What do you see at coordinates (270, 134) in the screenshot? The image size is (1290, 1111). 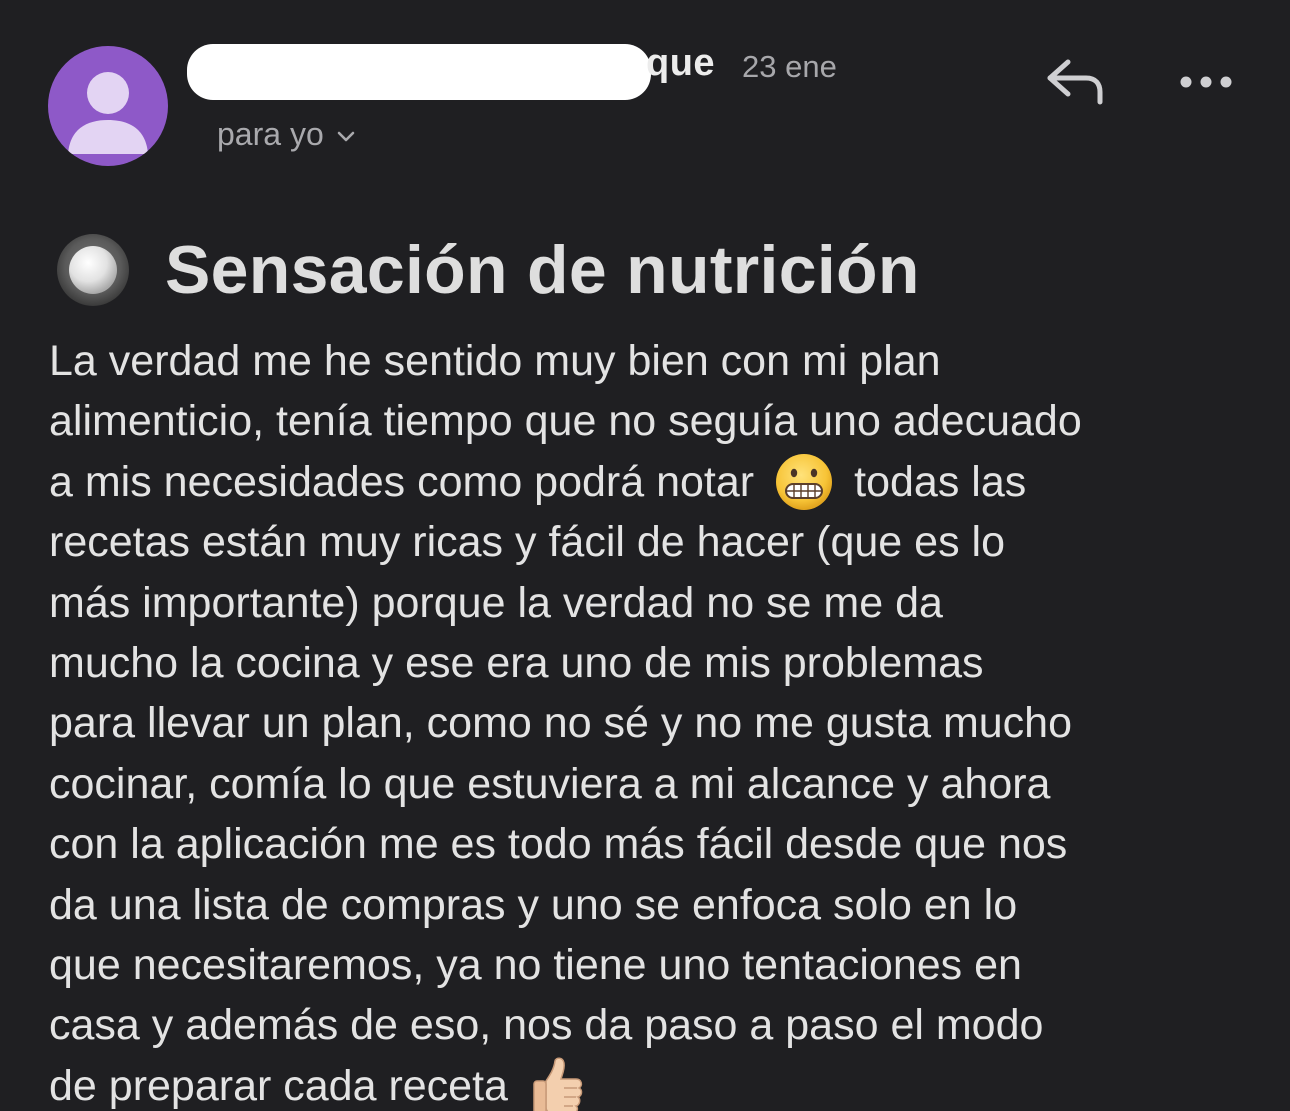 I see `recipient-label: para yo` at bounding box center [270, 134].